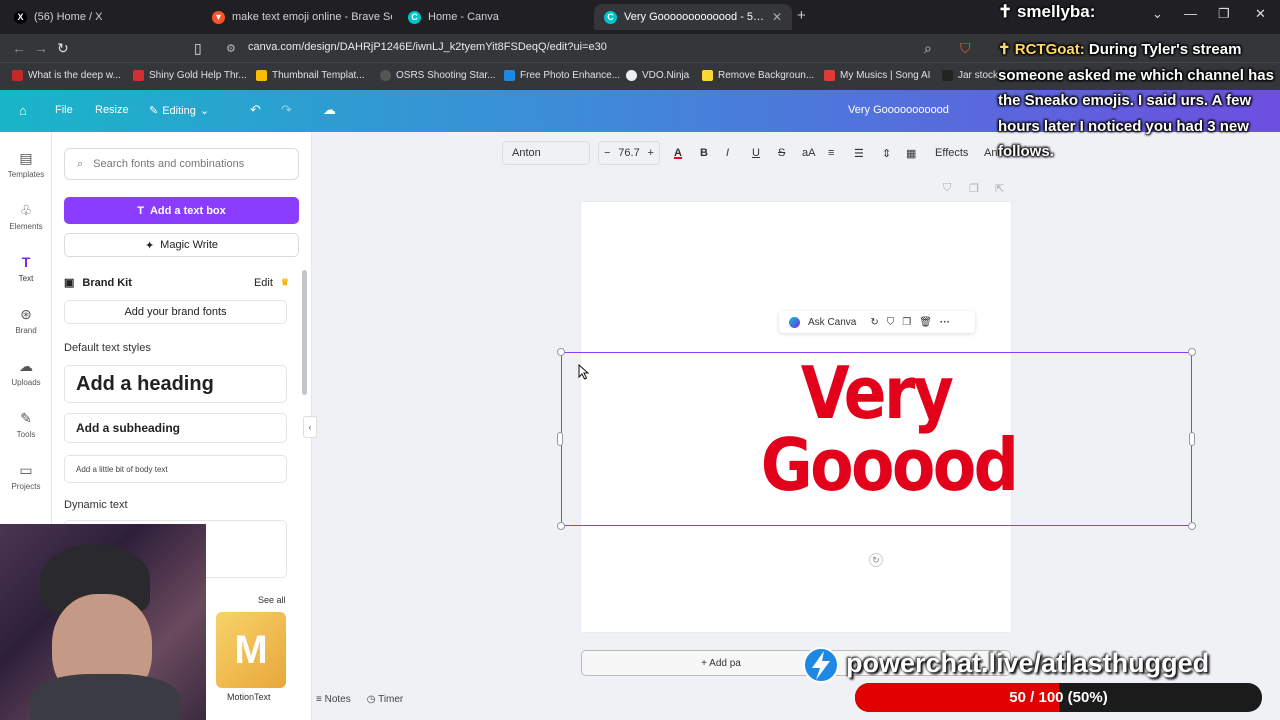  I want to click on bookmark-item: My Musics | Song AI, so click(877, 75).